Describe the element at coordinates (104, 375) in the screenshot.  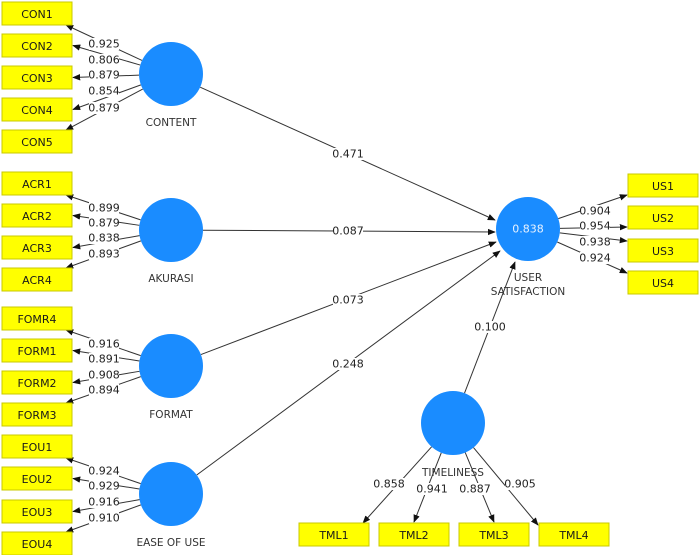
I see `loading-value-form2: 0.908` at that location.